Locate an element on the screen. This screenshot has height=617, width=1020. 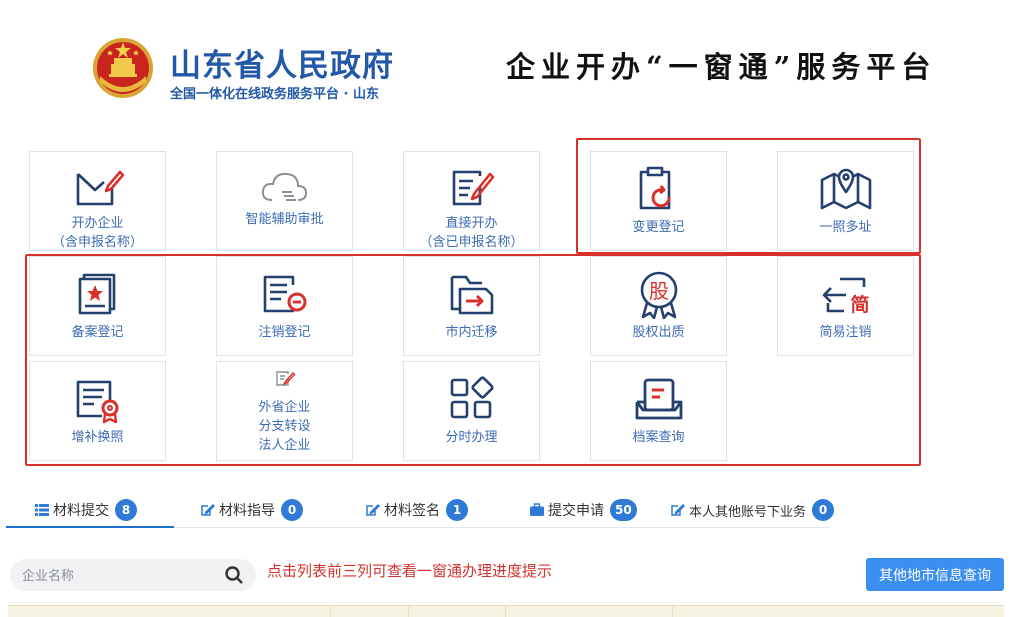
grid-diamond-icon is located at coordinates (472, 397).